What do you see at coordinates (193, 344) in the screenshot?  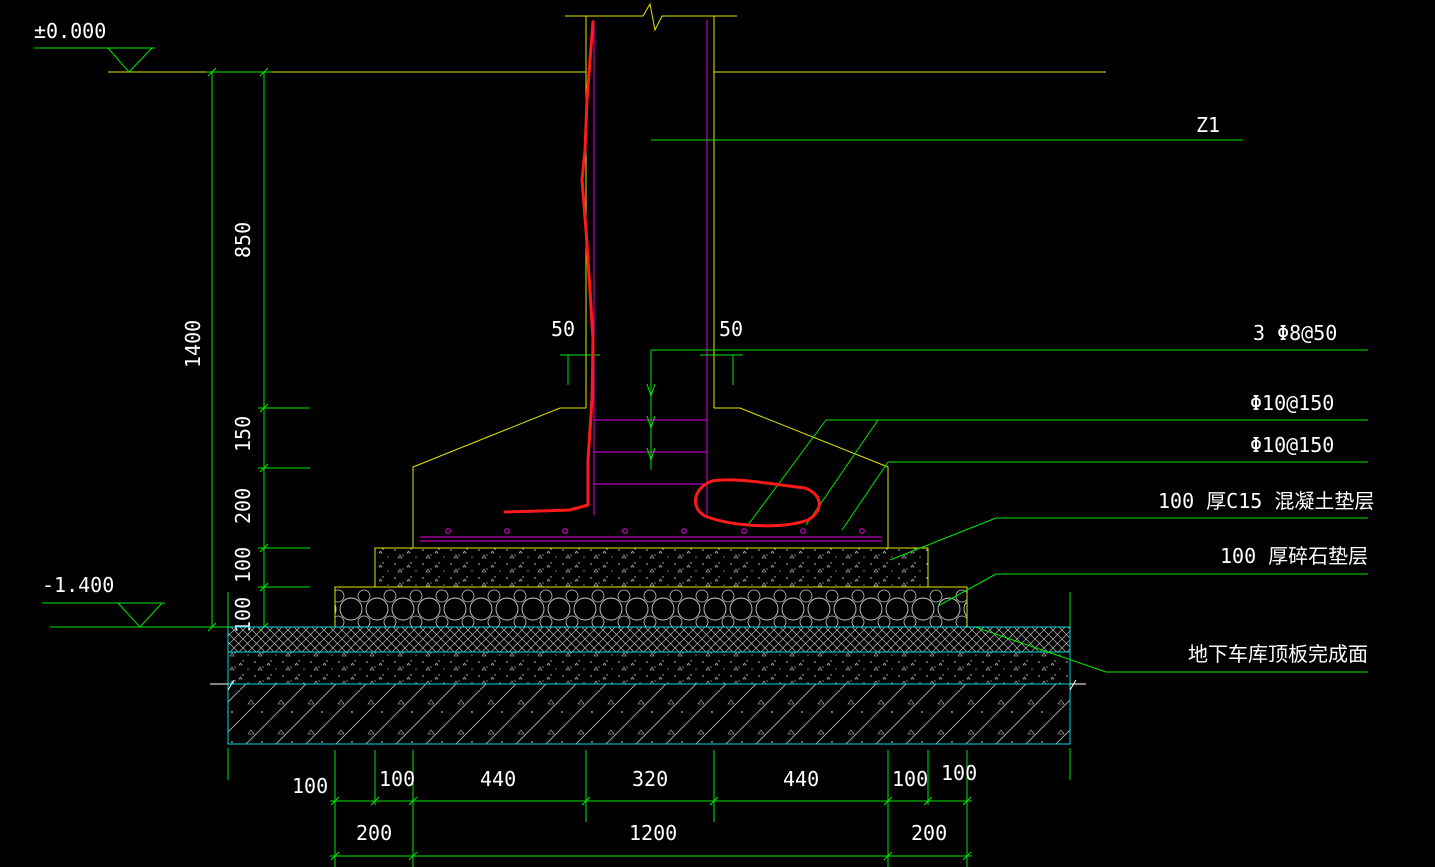 I see `dim-total-1400: 1400` at bounding box center [193, 344].